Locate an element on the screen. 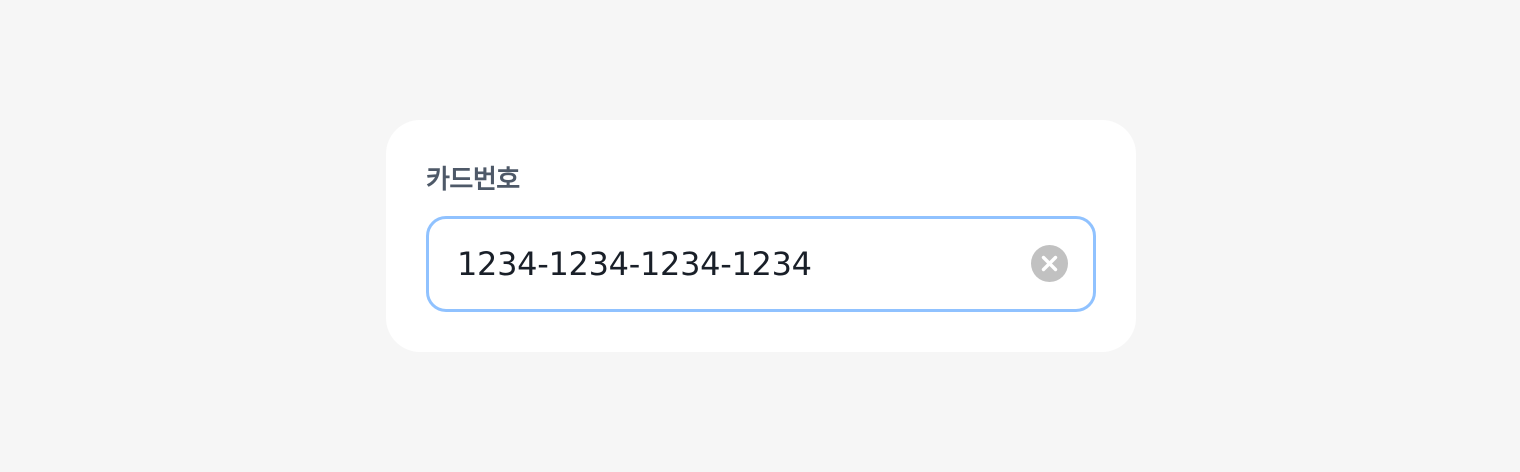 This screenshot has height=472, width=1520. close-icon is located at coordinates (1049, 263).